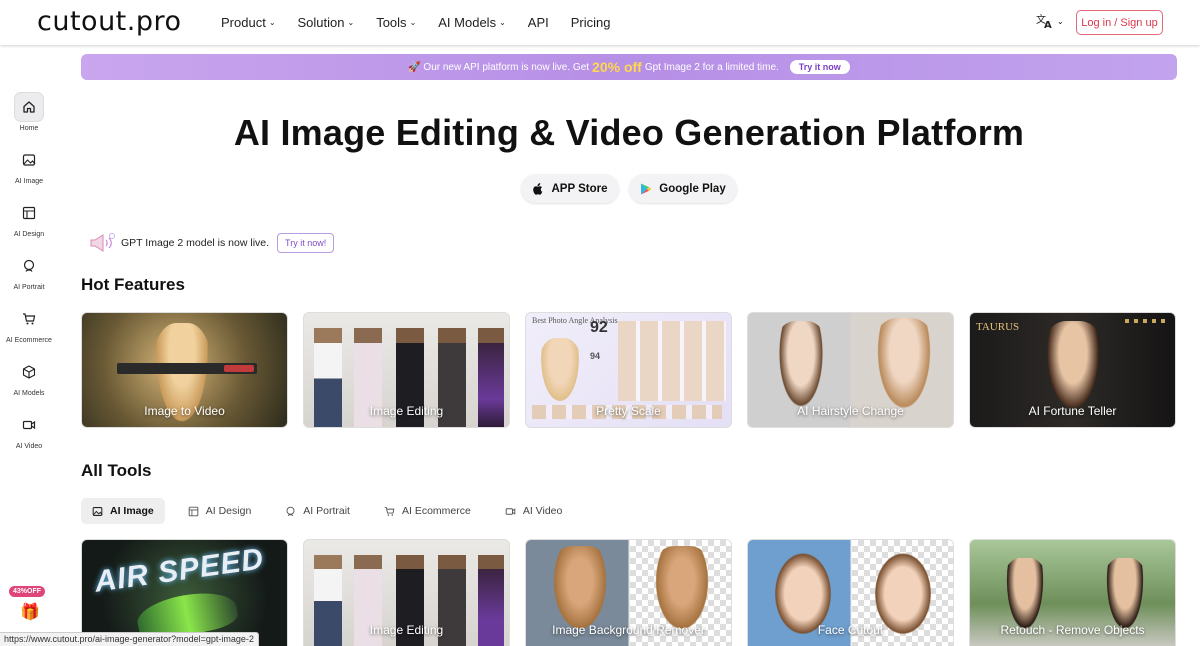 This screenshot has width=1200, height=646. What do you see at coordinates (195, 243) in the screenshot?
I see `notice-text: GPT Image 2 model is now live.` at bounding box center [195, 243].